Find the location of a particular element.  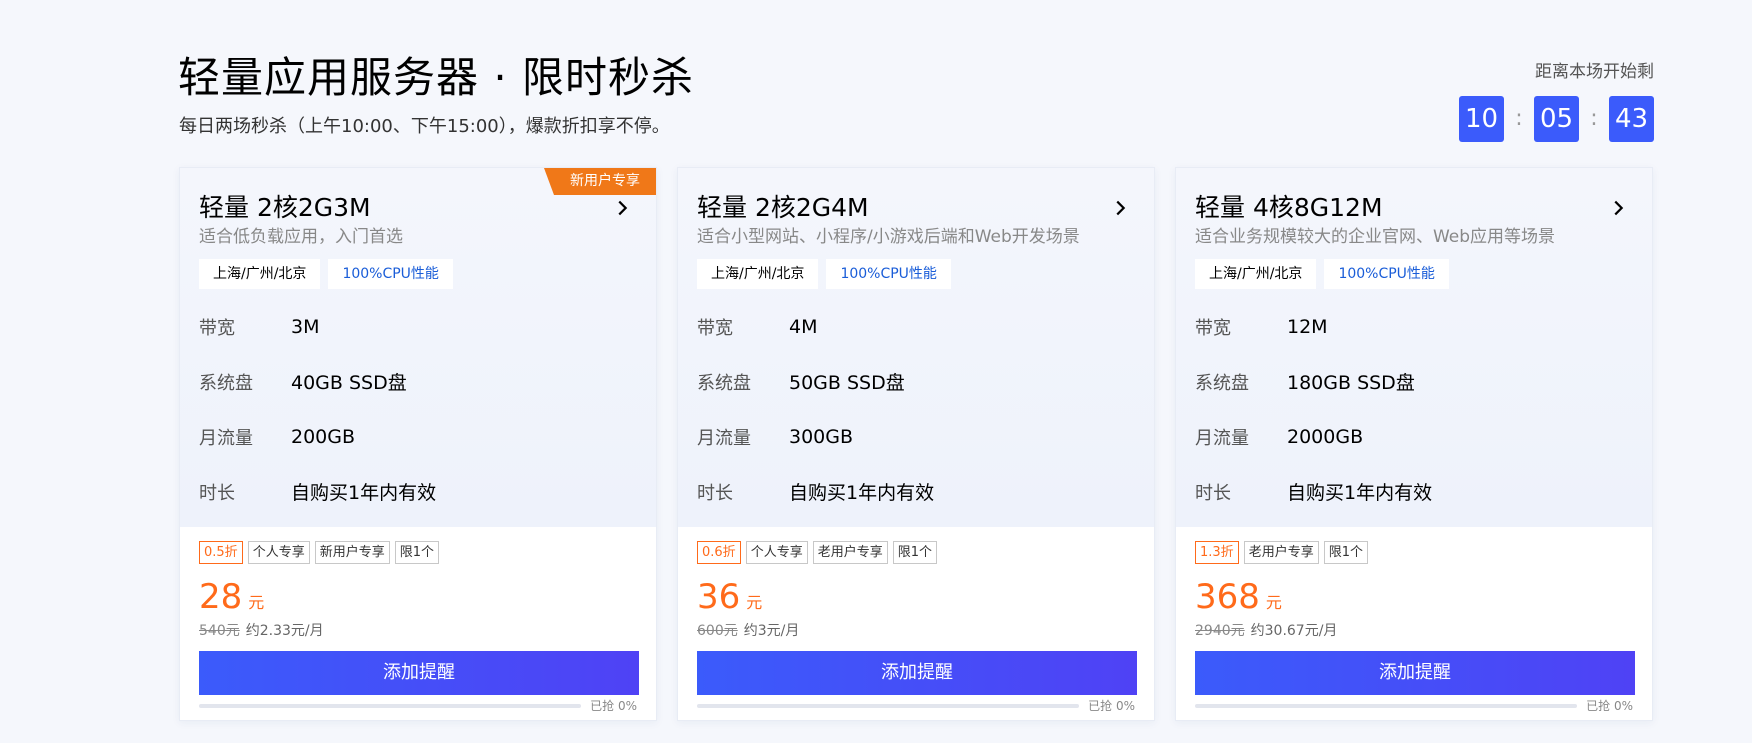

countdown-minutes: 05 is located at coordinates (1556, 119).